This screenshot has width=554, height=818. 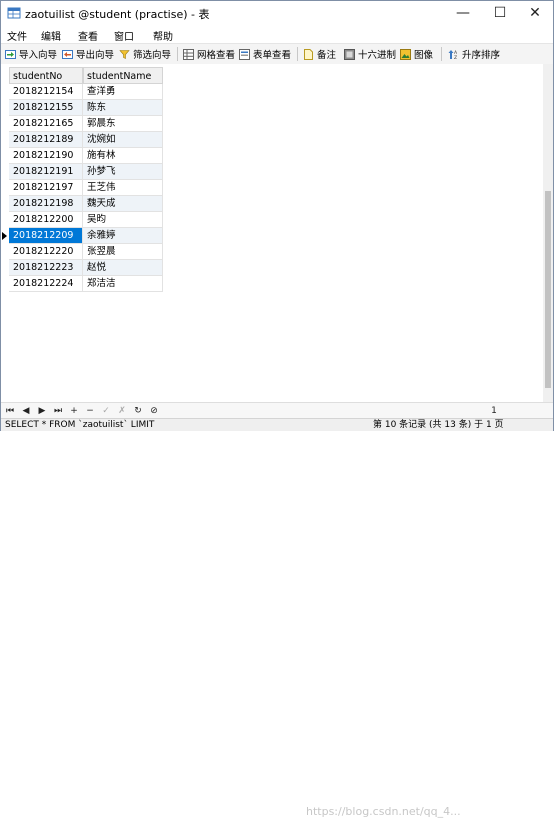 What do you see at coordinates (90, 411) in the screenshot?
I see `delete-record-button: −` at bounding box center [90, 411].